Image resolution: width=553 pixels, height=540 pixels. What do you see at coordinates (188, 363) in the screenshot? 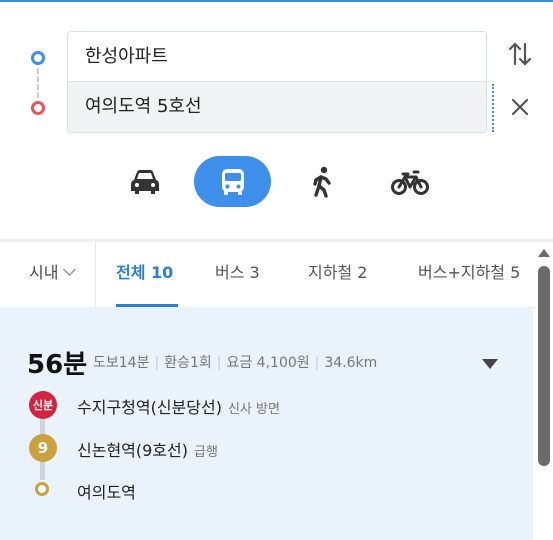
I see `transfer-count: 환승1회` at bounding box center [188, 363].